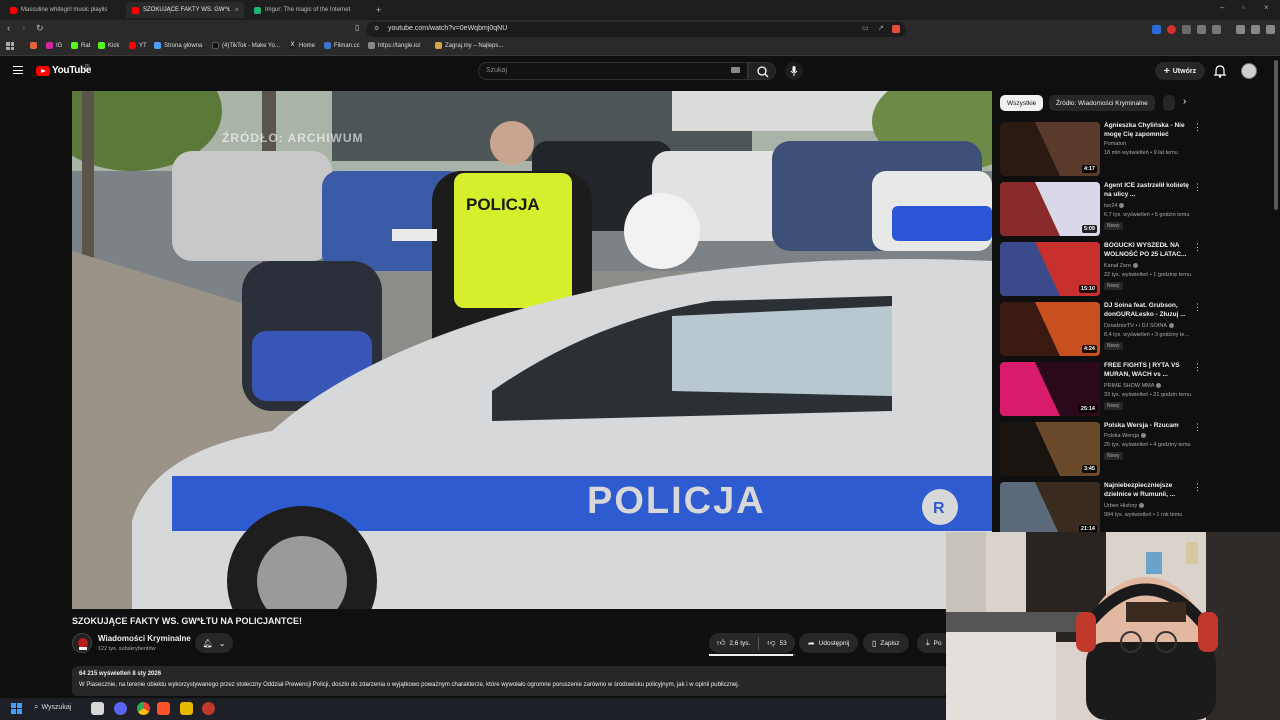 The width and height of the screenshot is (1280, 720). Describe the element at coordinates (63, 10) in the screenshot. I see `browser-tab: Masculine whitegirl music playlis` at that location.